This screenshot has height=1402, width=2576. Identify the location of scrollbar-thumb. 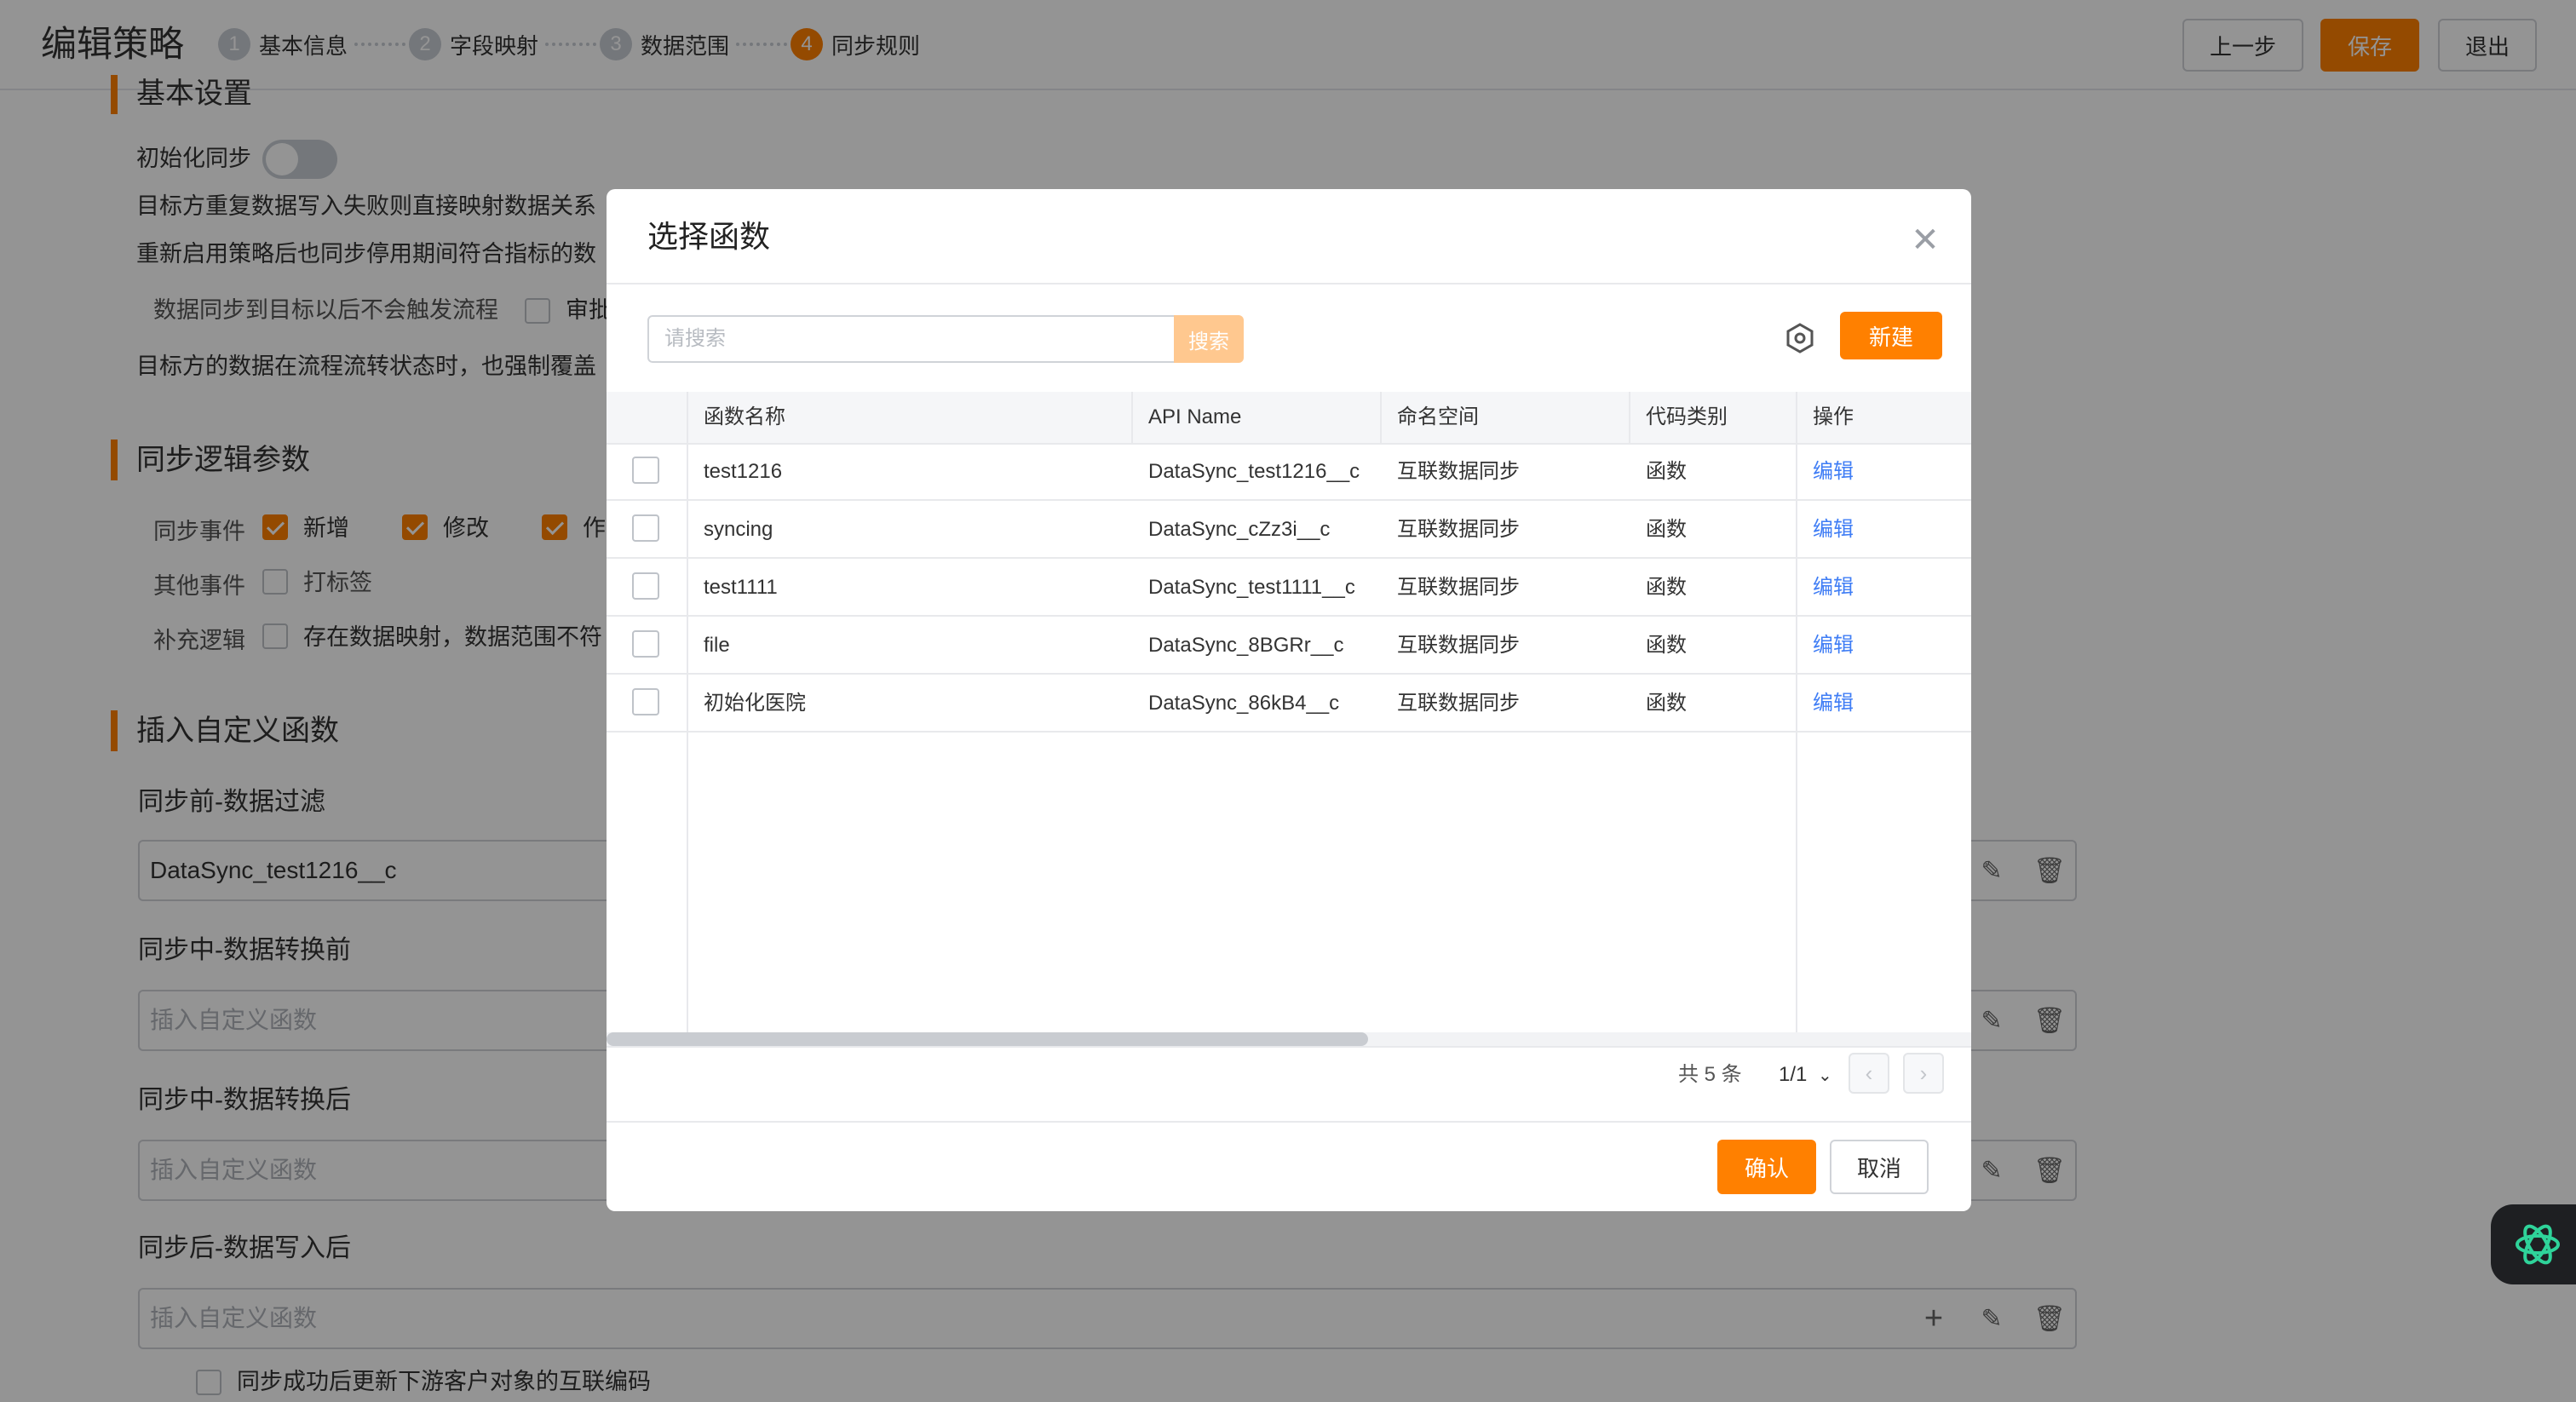
(988, 1039).